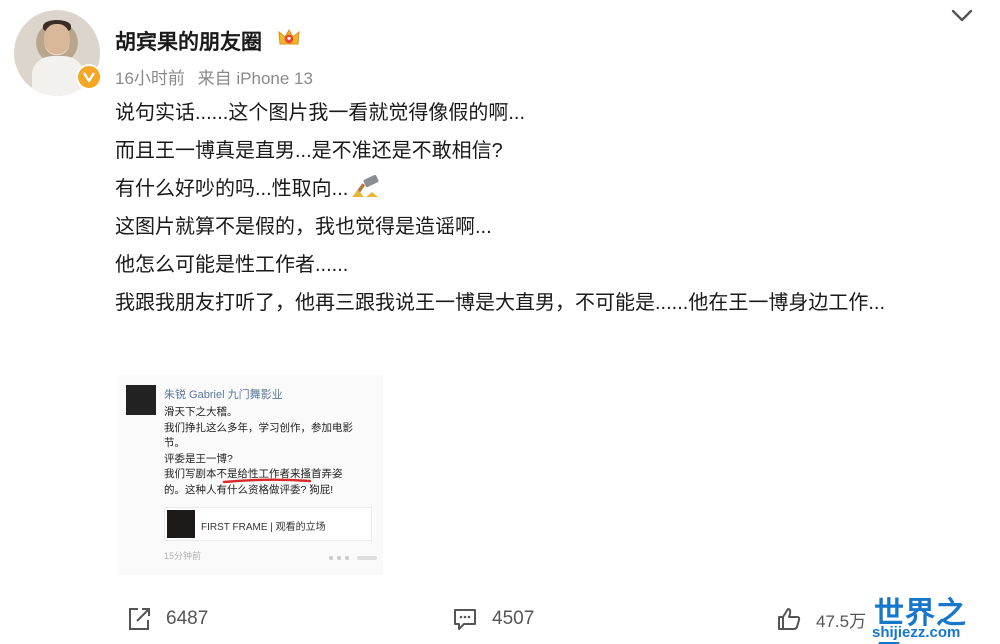 This screenshot has width=1000, height=644. I want to click on crown-badge-icon, so click(289, 36).